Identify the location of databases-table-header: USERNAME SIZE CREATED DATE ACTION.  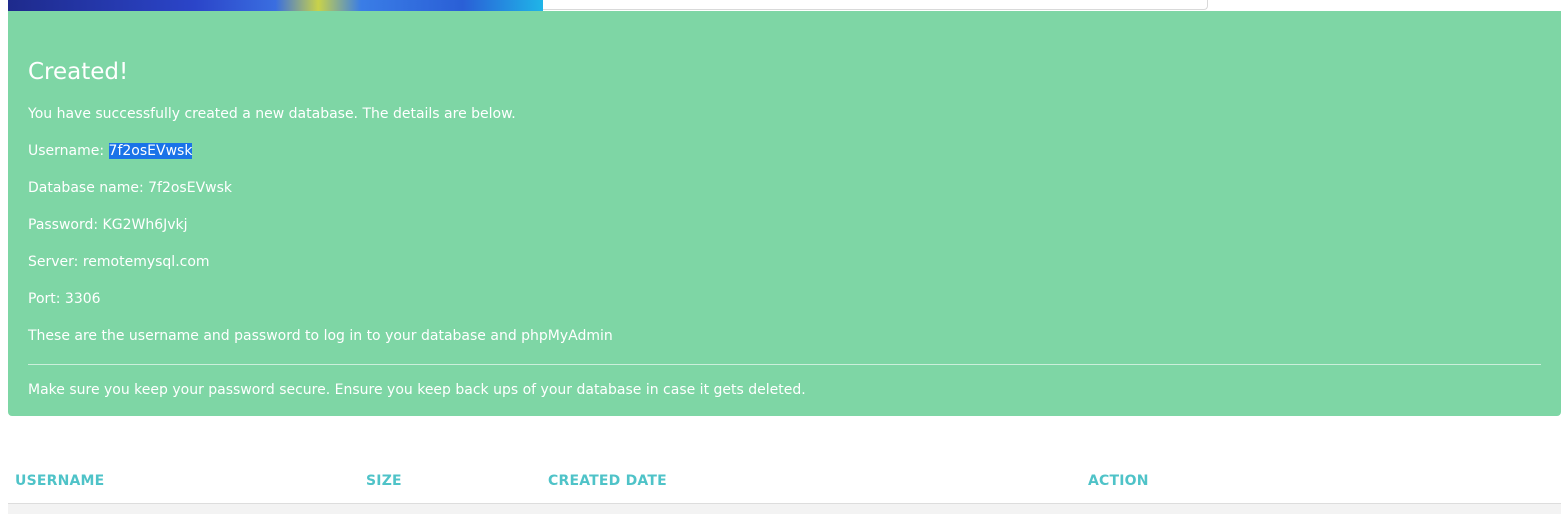
(783, 482).